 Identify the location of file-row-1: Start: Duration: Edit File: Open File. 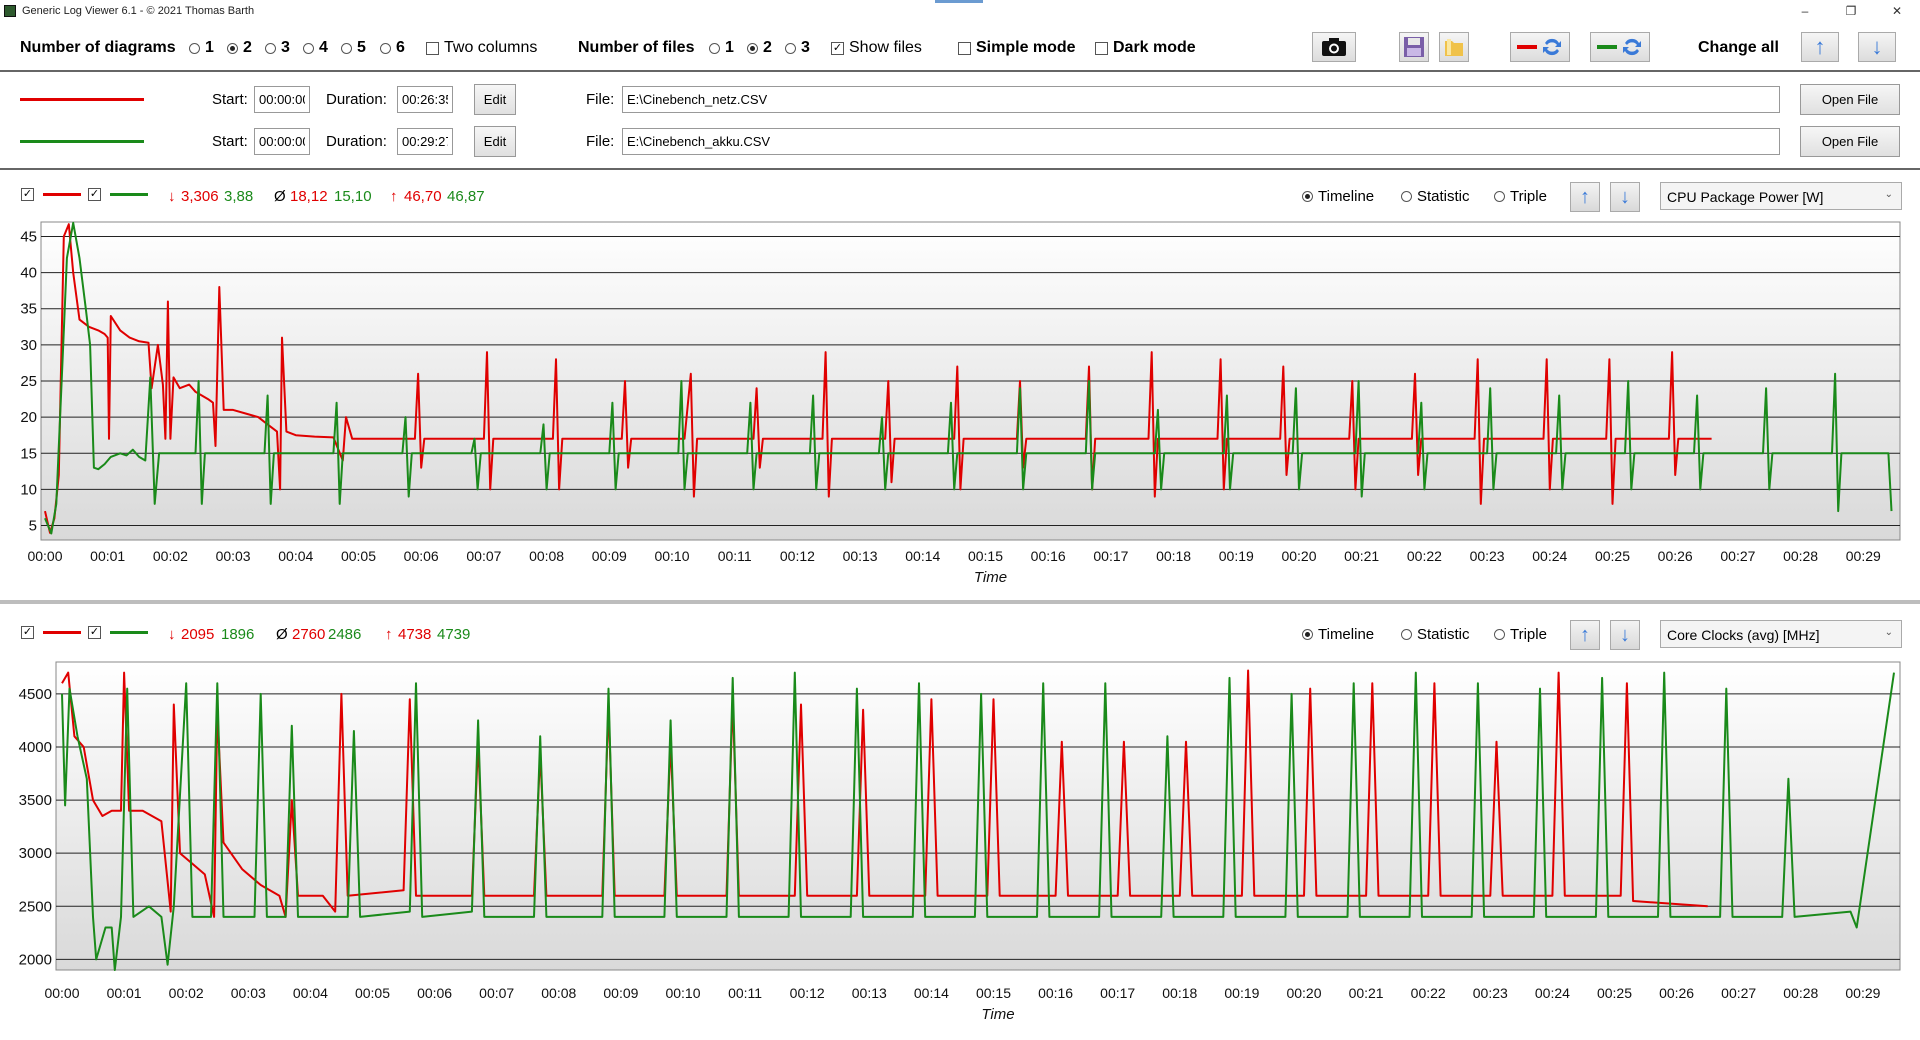
(960, 99).